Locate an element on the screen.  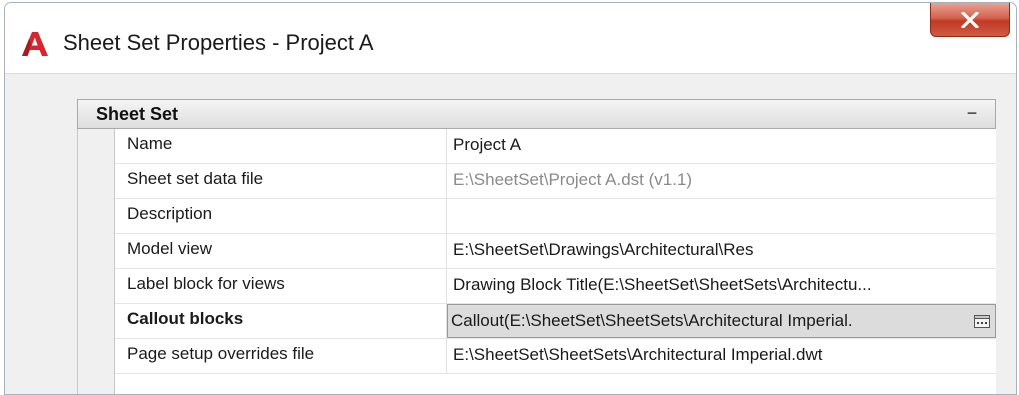
property-value is located at coordinates (721, 216).